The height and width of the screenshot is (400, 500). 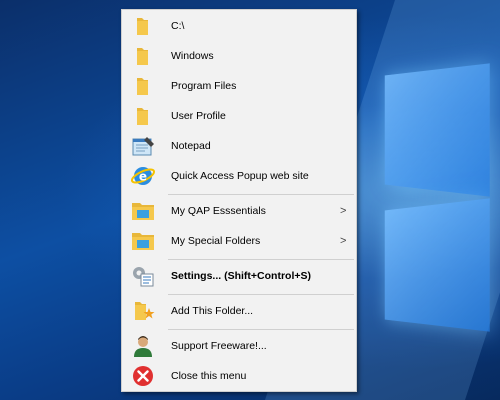 I want to click on internet-explorer-icon: e, so click(x=143, y=176).